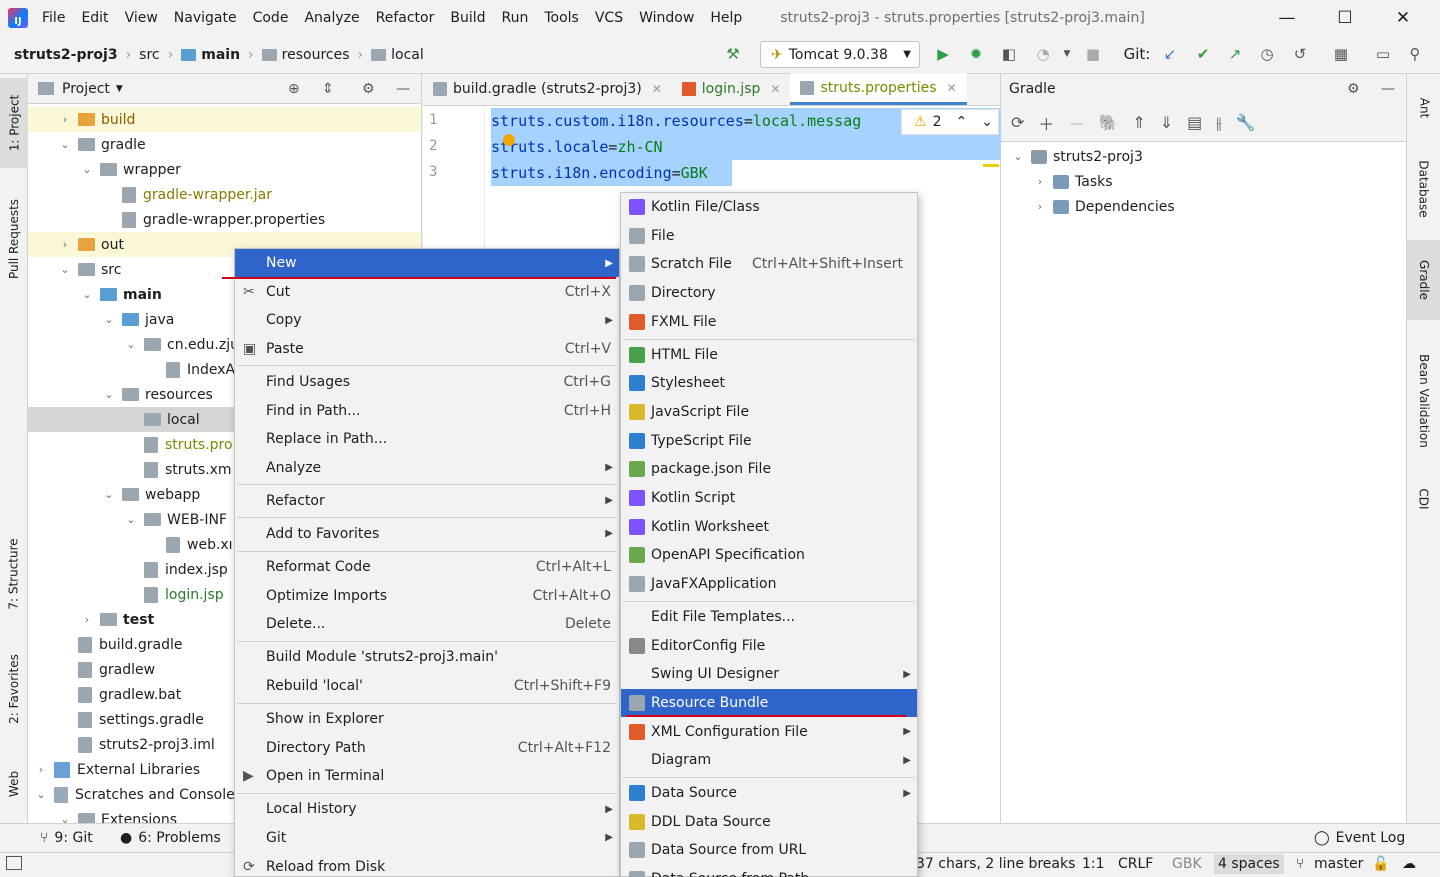 The width and height of the screenshot is (1440, 877). Describe the element at coordinates (878, 89) in the screenshot. I see `editor-tab: struts.properties ✕` at that location.